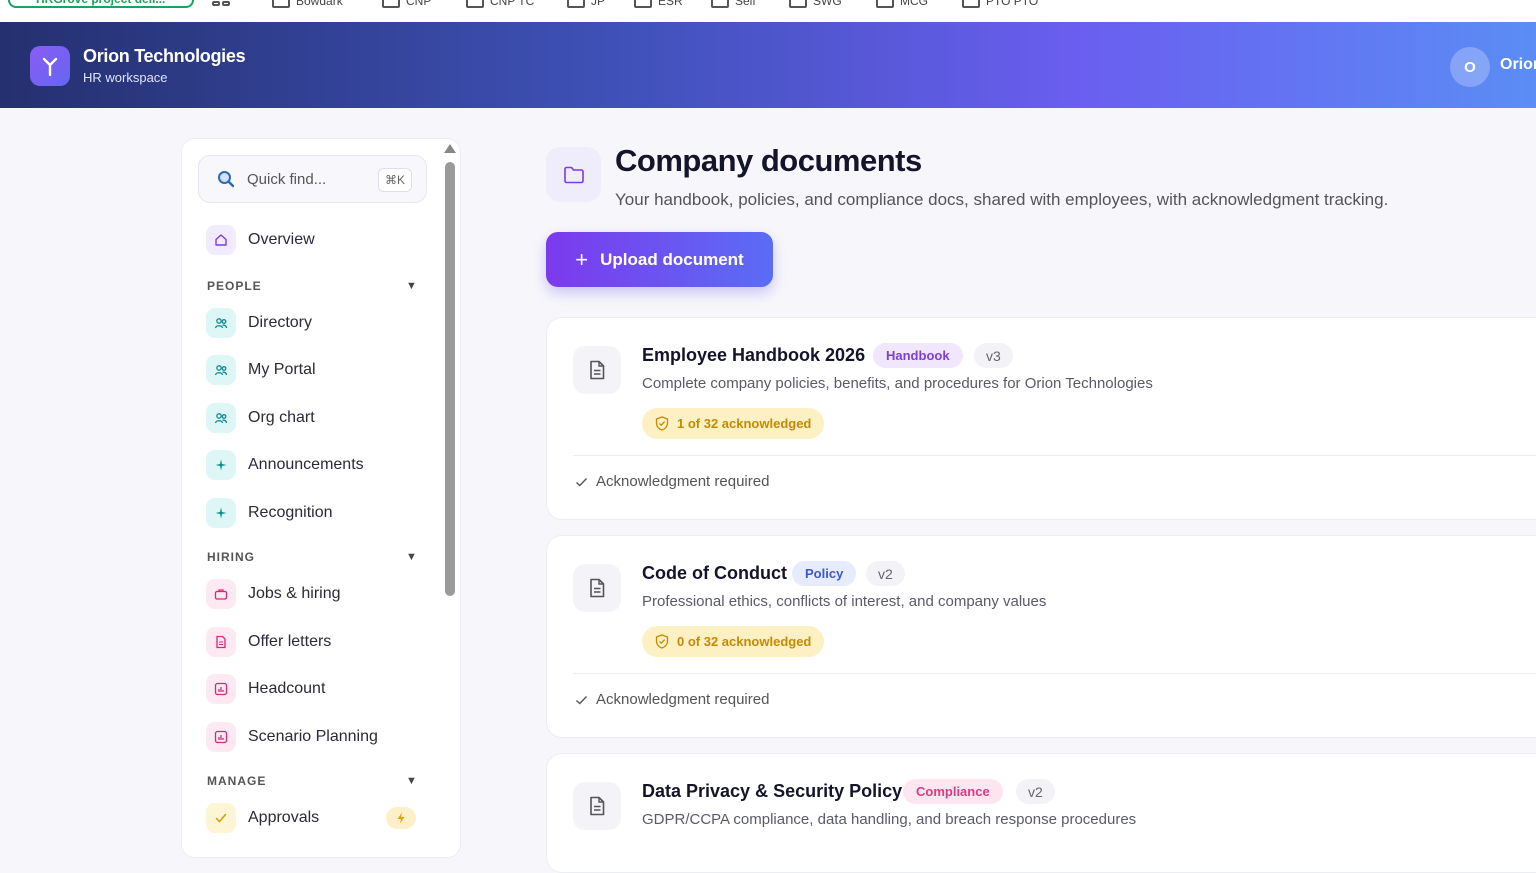 The image size is (1536, 873). I want to click on sidebar-item-directory: Directory, so click(259, 323).